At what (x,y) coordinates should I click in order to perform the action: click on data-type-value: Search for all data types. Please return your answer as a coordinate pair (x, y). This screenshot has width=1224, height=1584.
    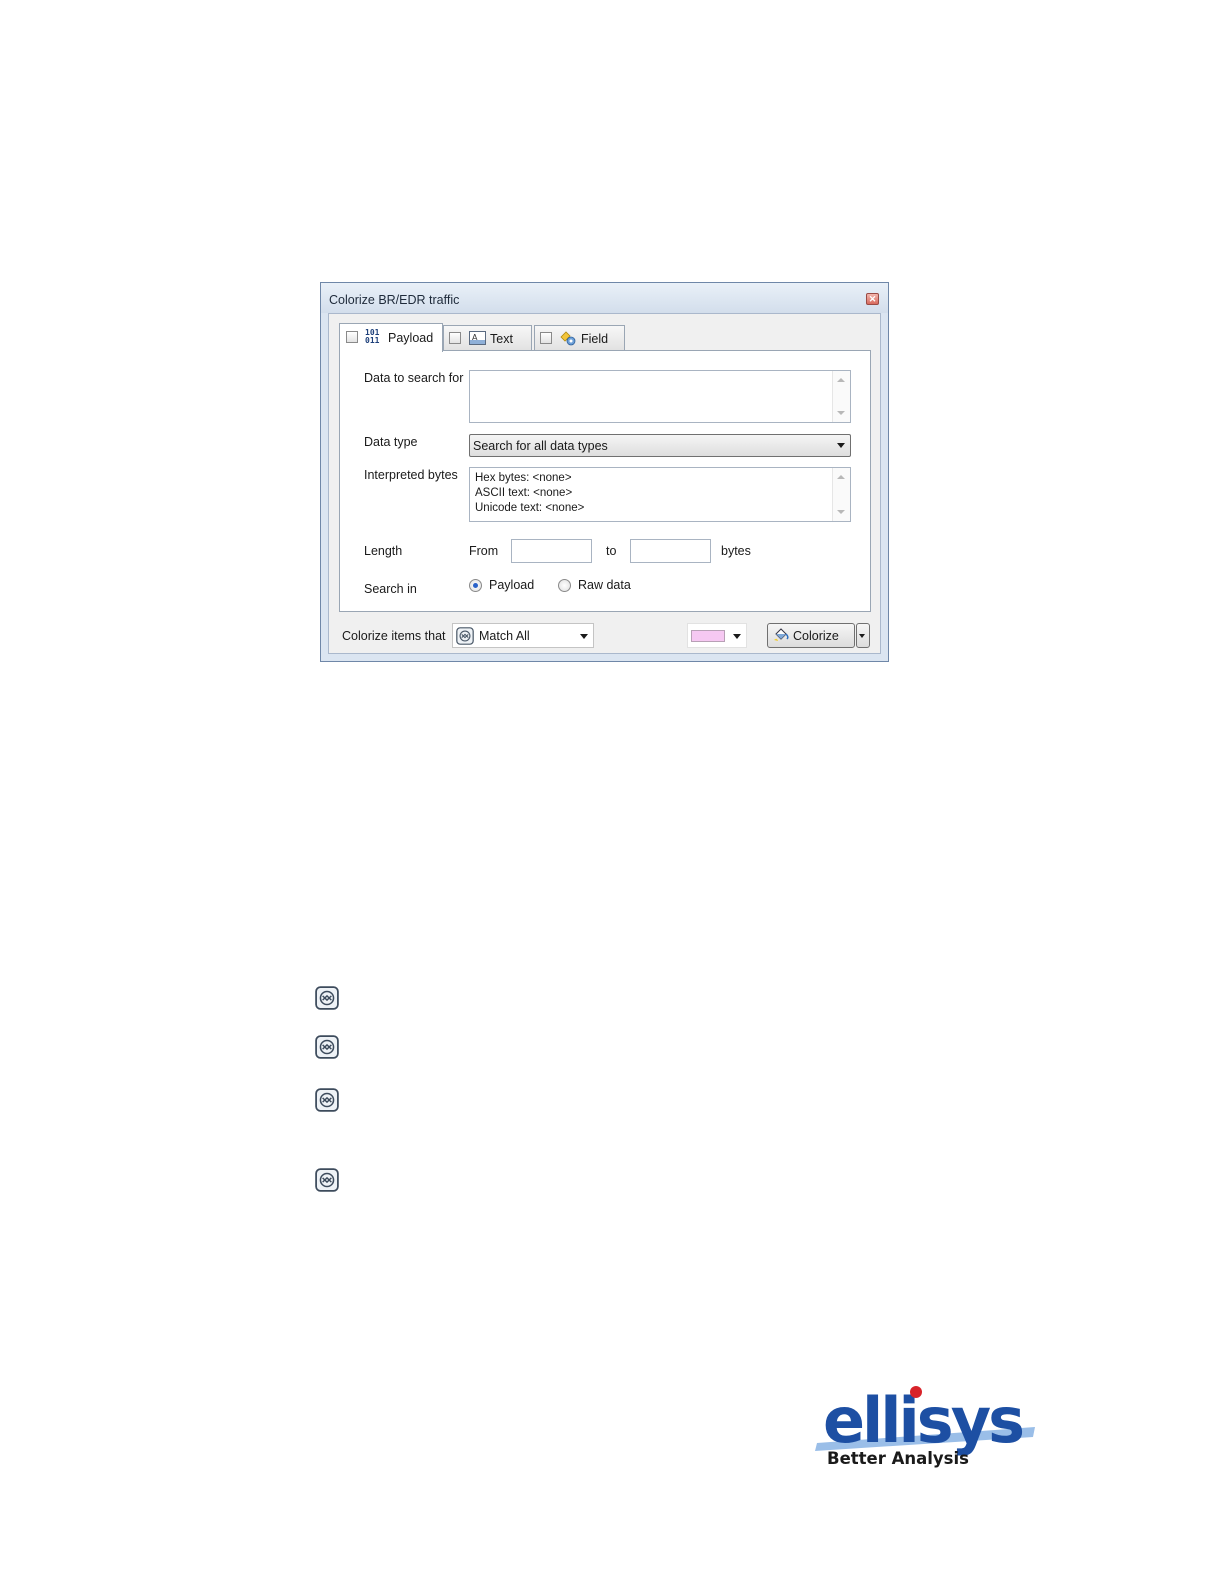
    Looking at the image, I should click on (540, 446).